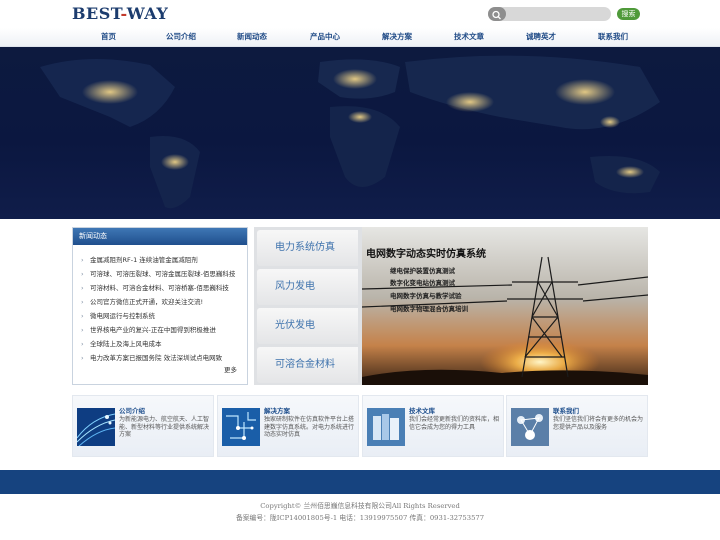 This screenshot has height=540, width=720. I want to click on card-description: 我们会经常更新我们的资料库，相信它会成为您的得力工具, so click(454, 423).